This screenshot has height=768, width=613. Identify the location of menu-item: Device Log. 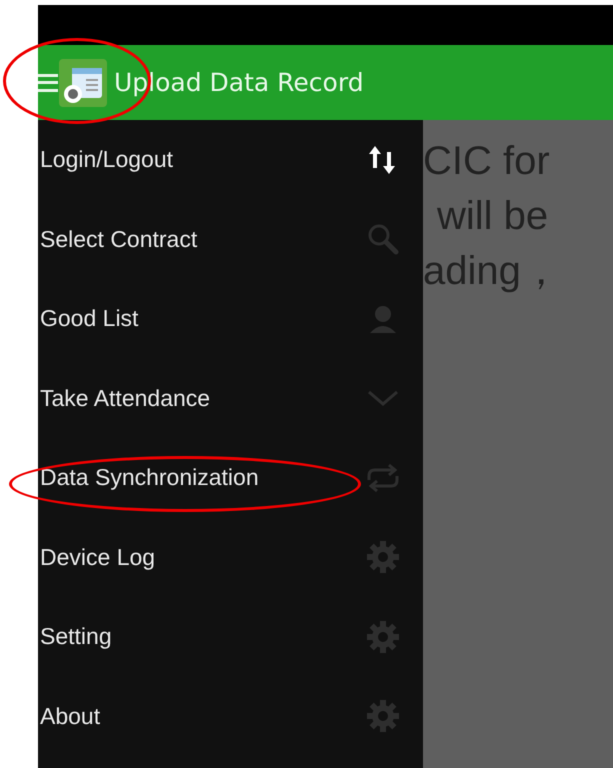
(230, 557).